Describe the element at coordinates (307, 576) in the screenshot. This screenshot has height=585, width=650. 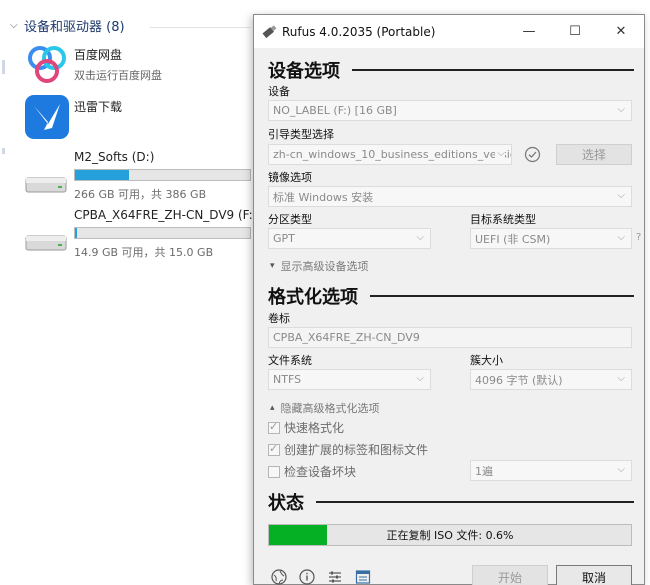
I see `info-icon` at that location.